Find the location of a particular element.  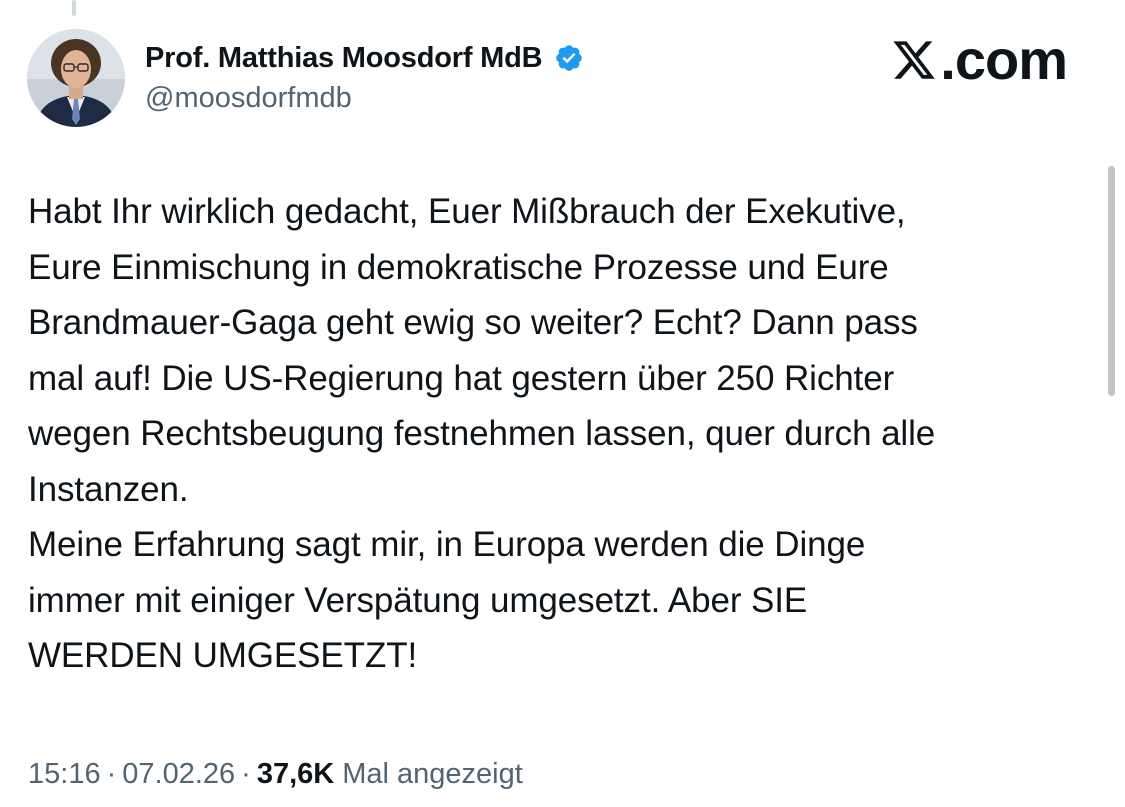

brand-watermark: .com is located at coordinates (979, 60).